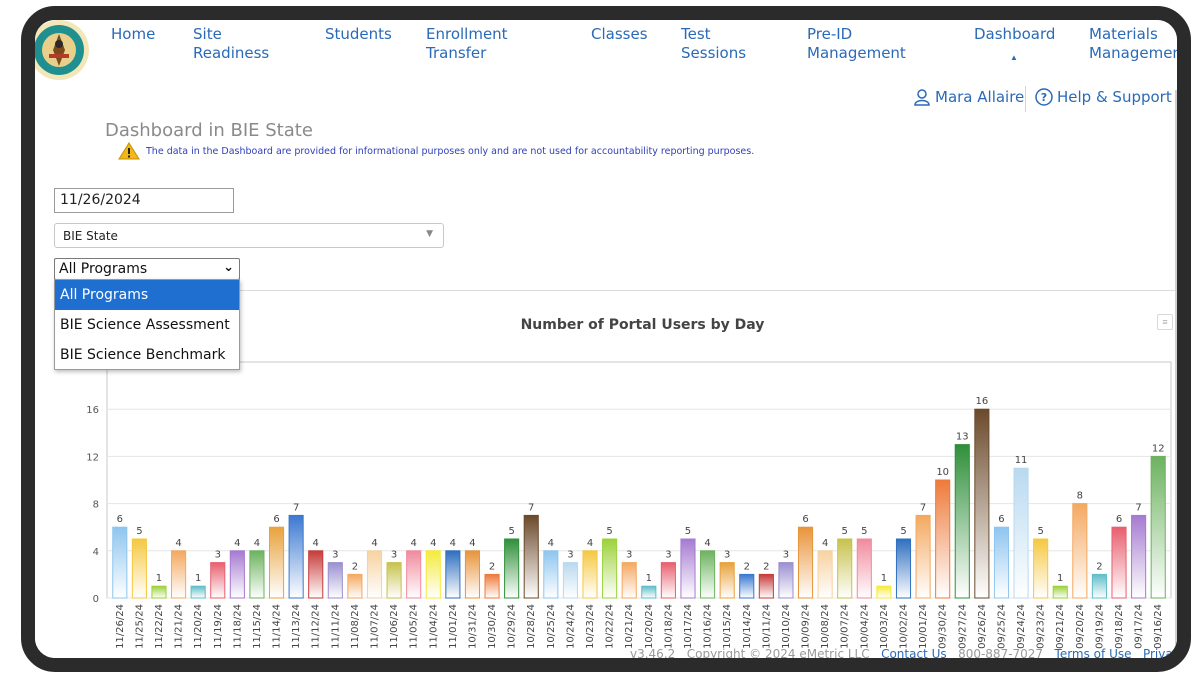  Describe the element at coordinates (1021, 626) in the screenshot. I see `x-tick-label: 09/24/24` at that location.